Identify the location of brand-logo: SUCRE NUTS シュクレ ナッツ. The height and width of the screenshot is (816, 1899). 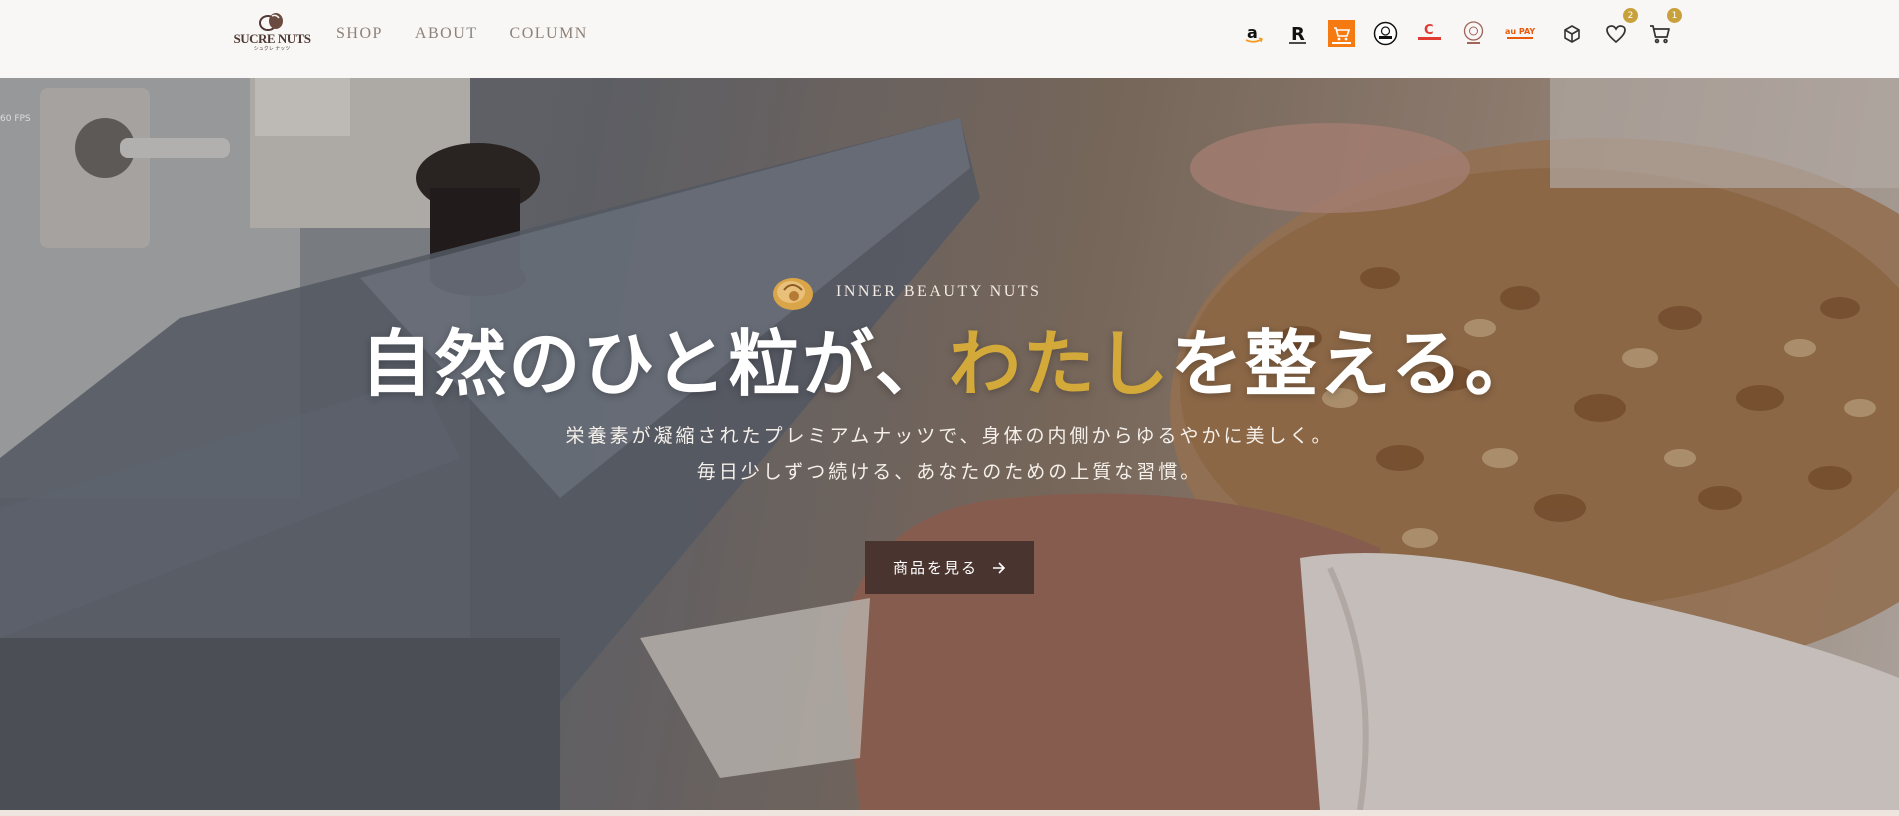
(272, 34).